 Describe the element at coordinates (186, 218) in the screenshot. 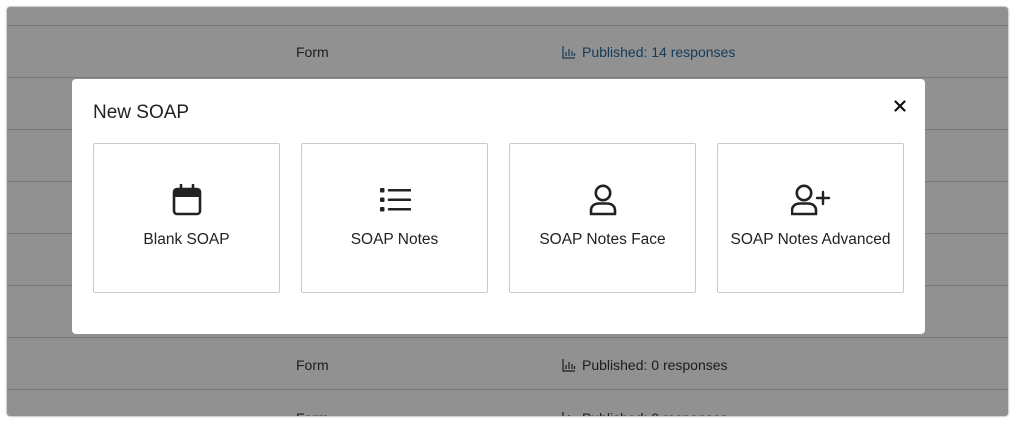

I see `template-card-blank-soap: Blank SOAP` at that location.